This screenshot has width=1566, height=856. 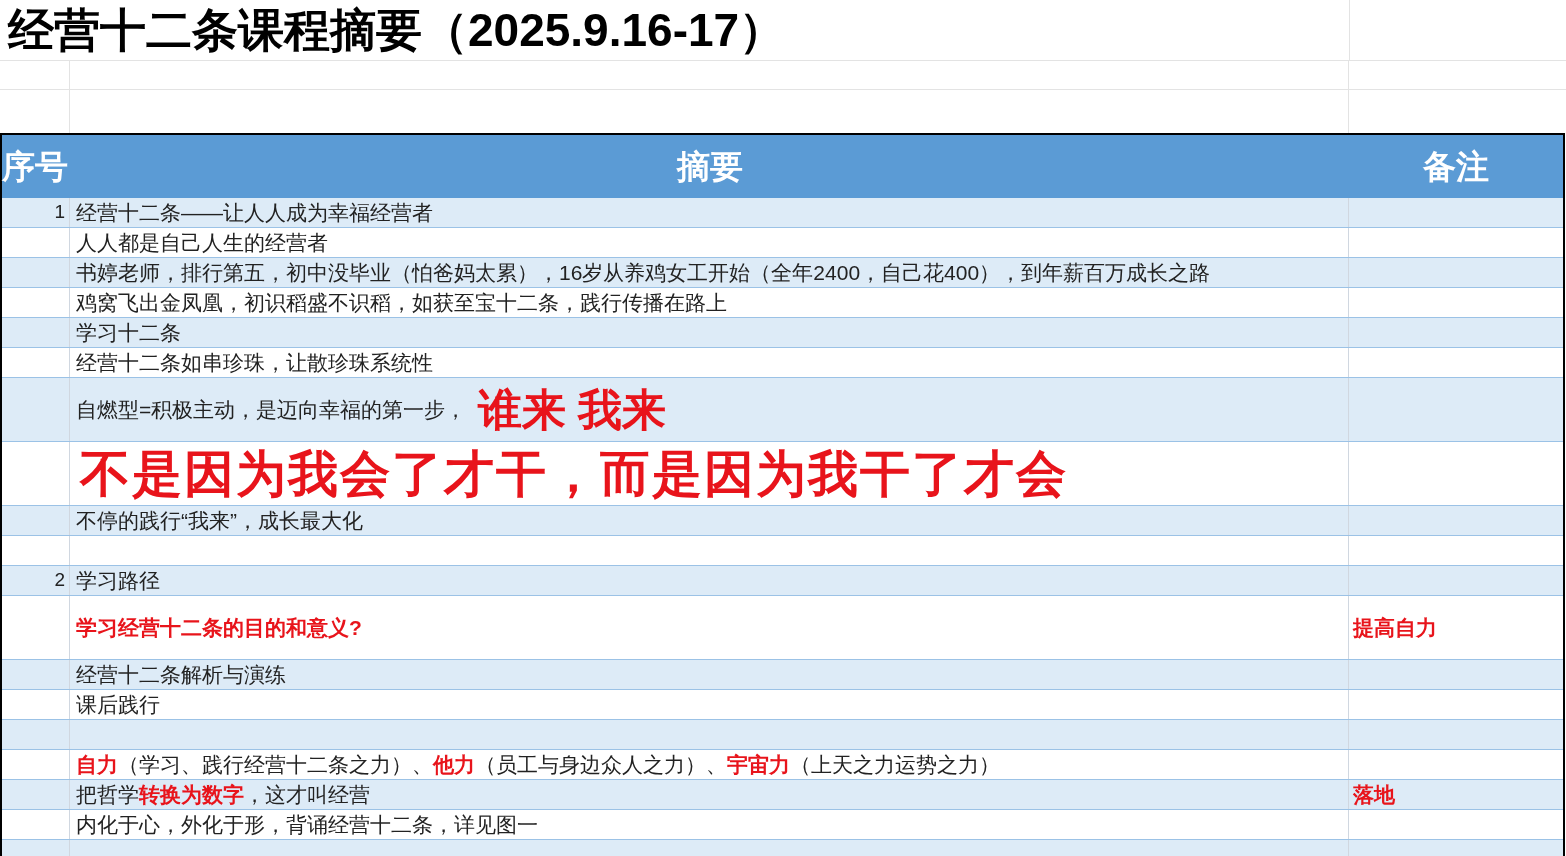 What do you see at coordinates (1374, 794) in the screenshot?
I see `note-text: 落地` at bounding box center [1374, 794].